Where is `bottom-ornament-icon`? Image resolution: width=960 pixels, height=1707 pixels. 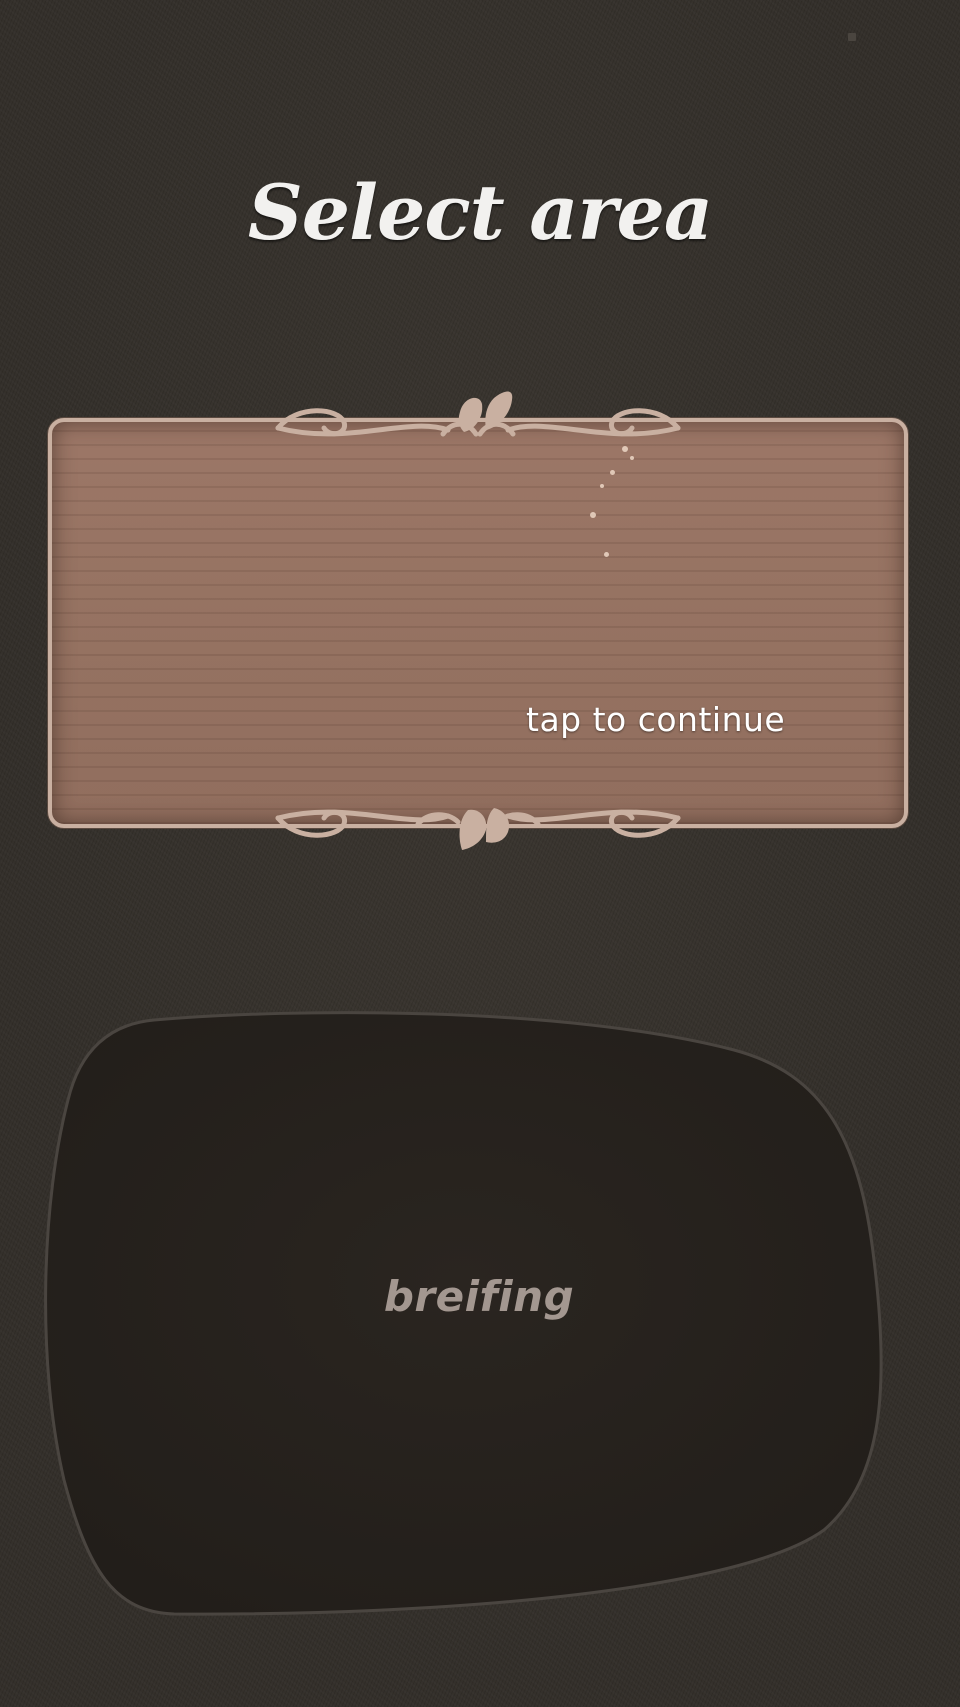 bottom-ornament-icon is located at coordinates (478, 829).